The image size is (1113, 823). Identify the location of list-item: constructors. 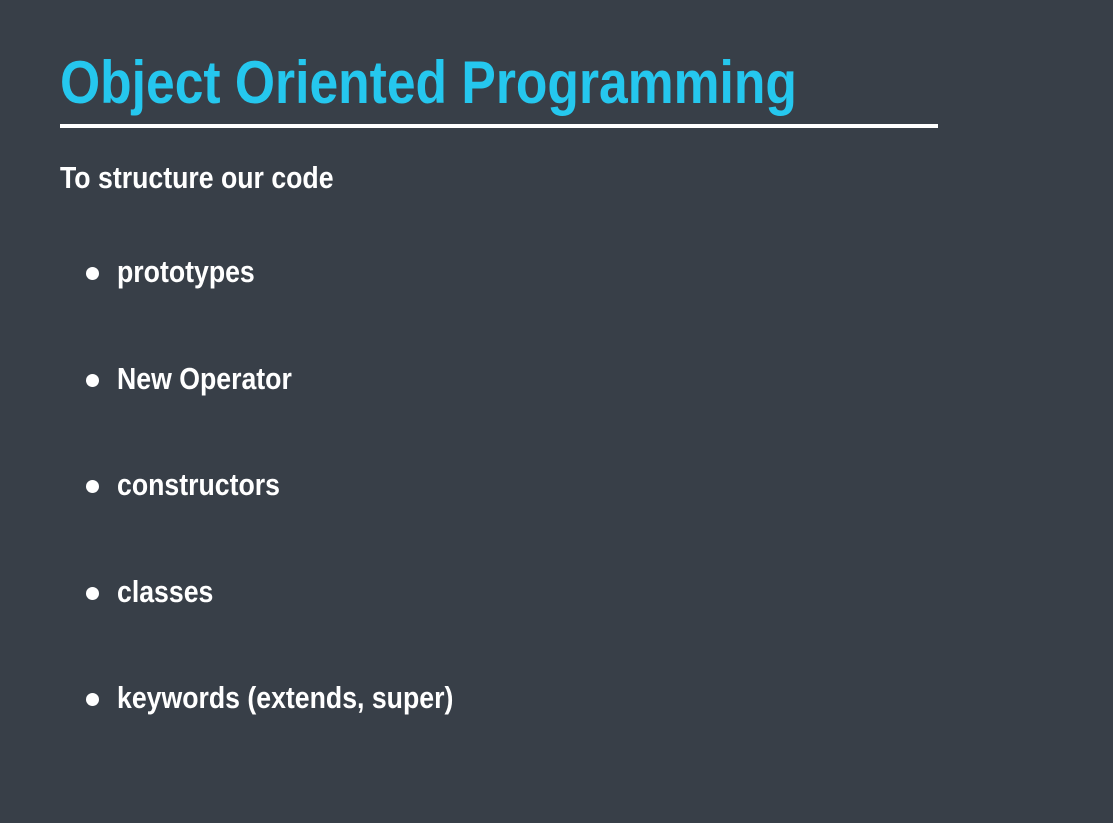
(297, 518).